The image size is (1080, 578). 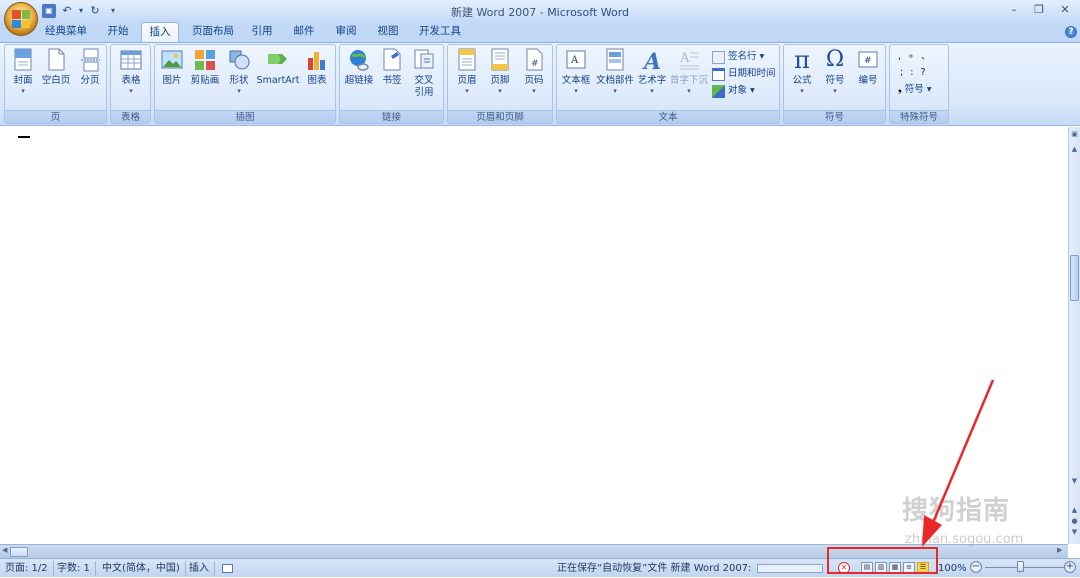 I want to click on clip-art-icon, so click(x=205, y=60).